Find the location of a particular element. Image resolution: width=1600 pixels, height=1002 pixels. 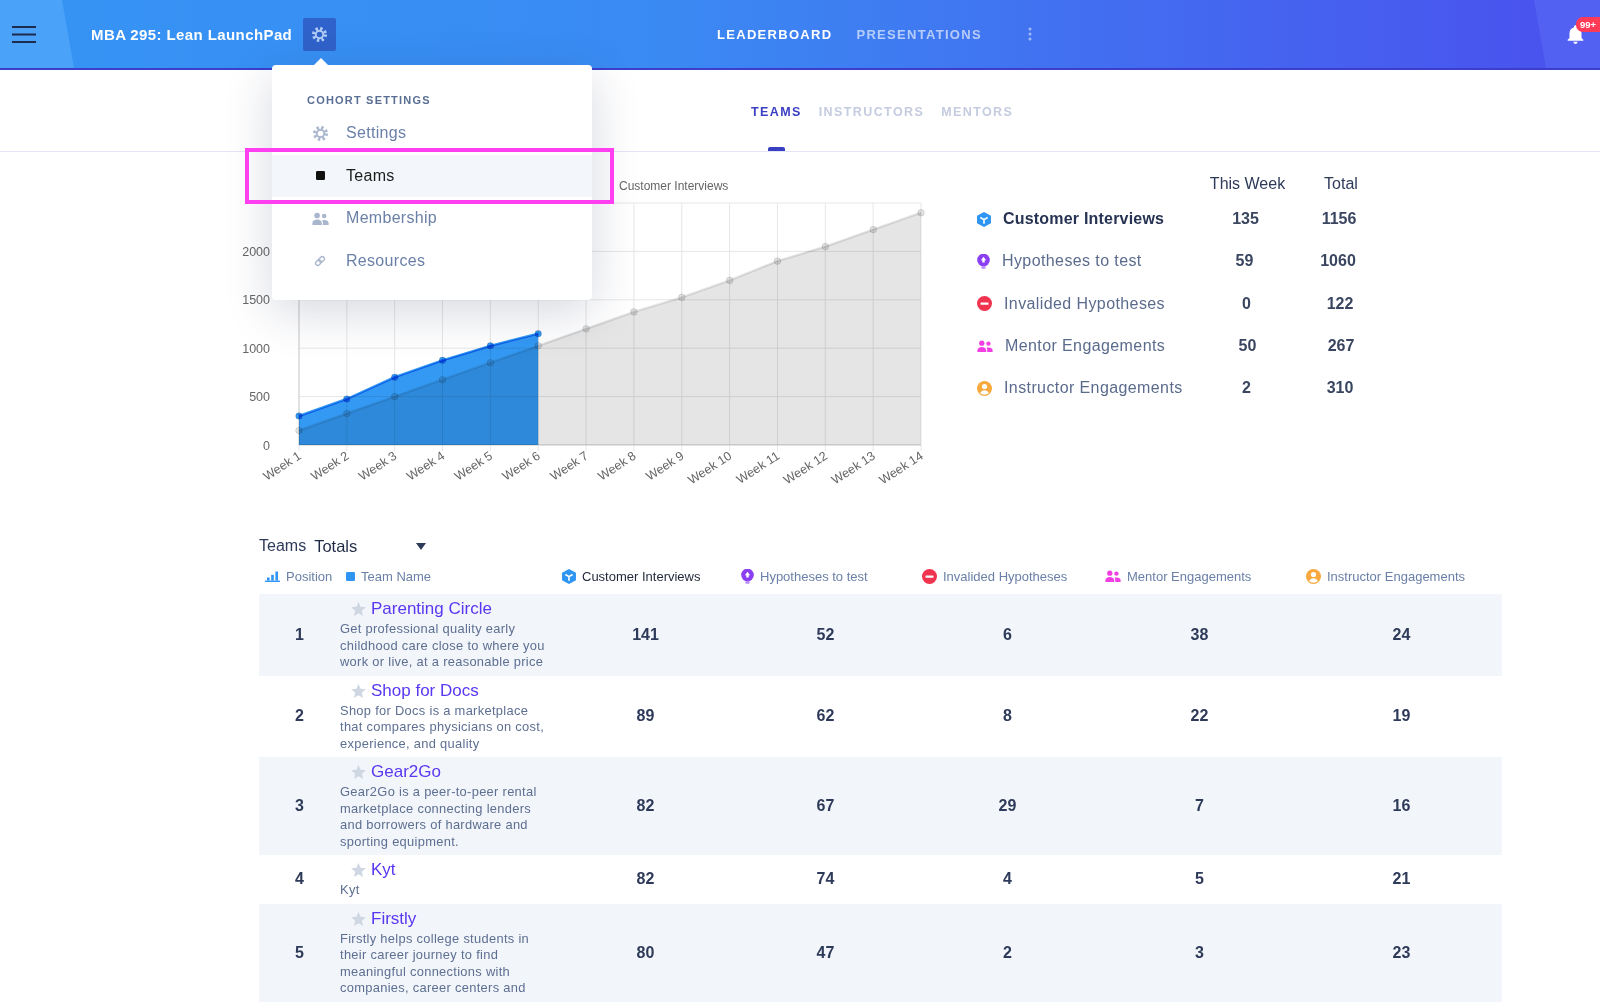

menu-heading: COHORT SETTINGS is located at coordinates (369, 100).